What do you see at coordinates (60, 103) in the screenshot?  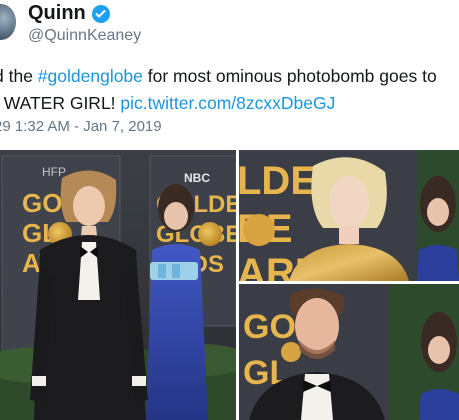 I see `tweet-text-part: I WATER GIRL!` at bounding box center [60, 103].